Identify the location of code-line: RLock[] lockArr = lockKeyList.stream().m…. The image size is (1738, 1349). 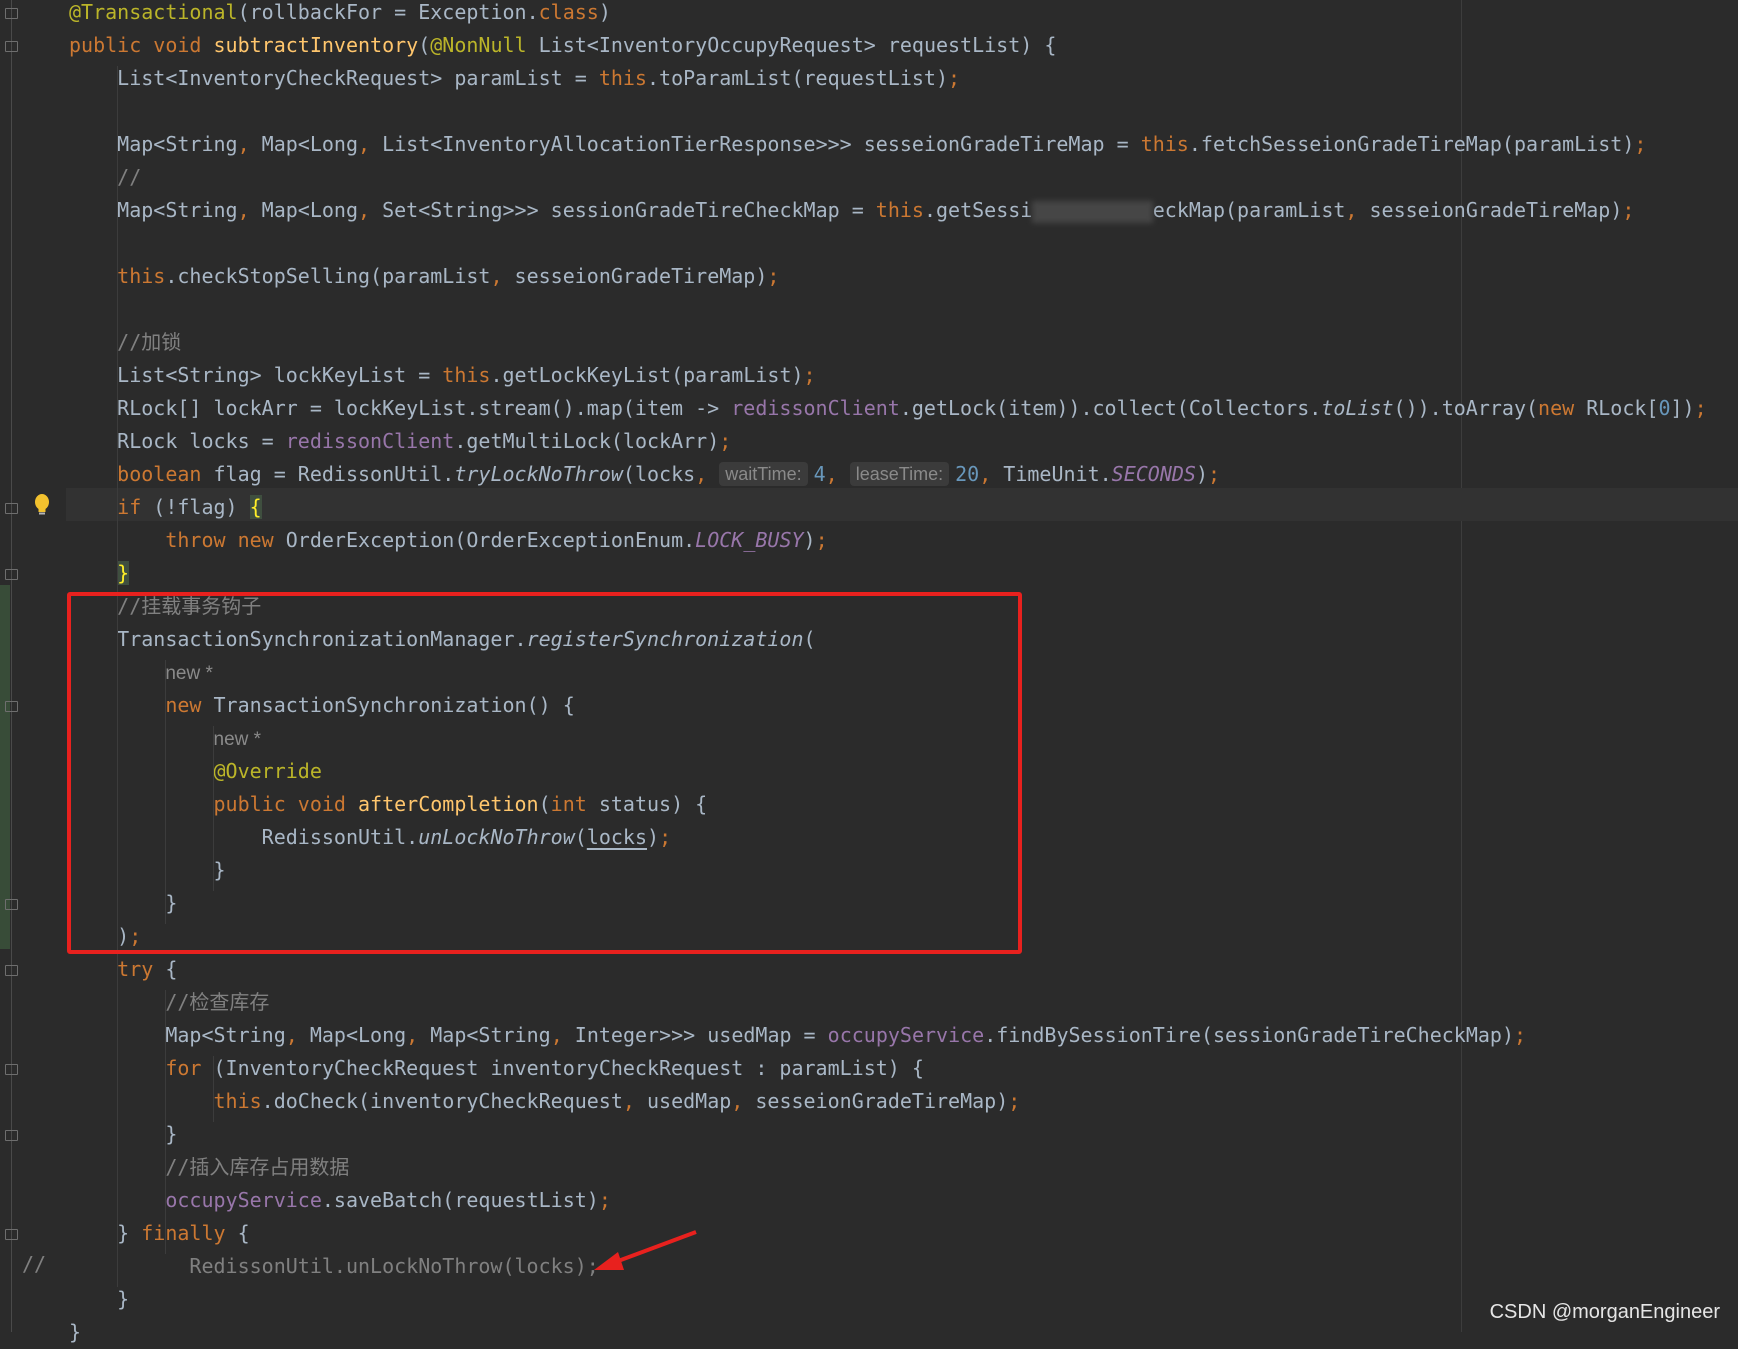
(888, 408).